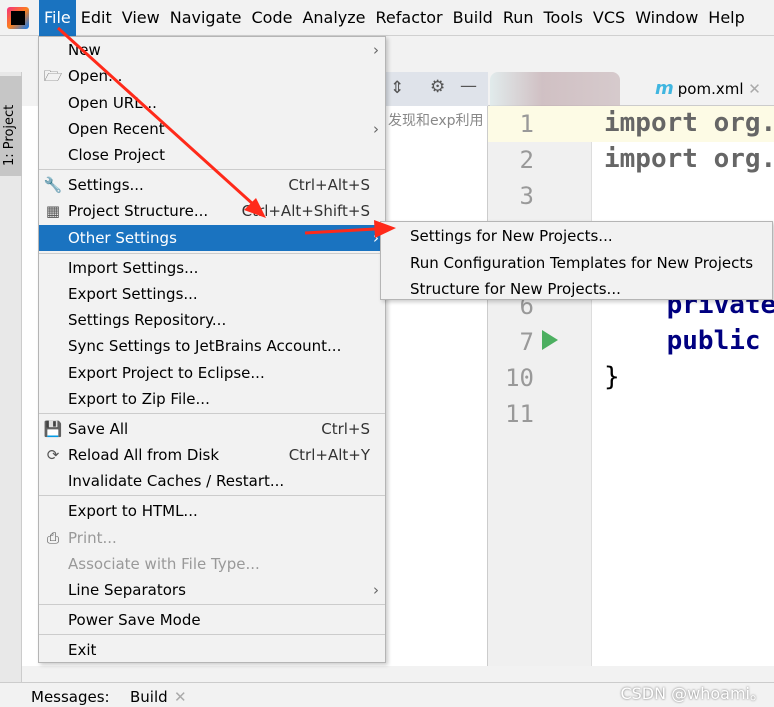 The height and width of the screenshot is (707, 774). What do you see at coordinates (212, 238) in the screenshot?
I see `menu-item-other-settings: Other Settings ›` at bounding box center [212, 238].